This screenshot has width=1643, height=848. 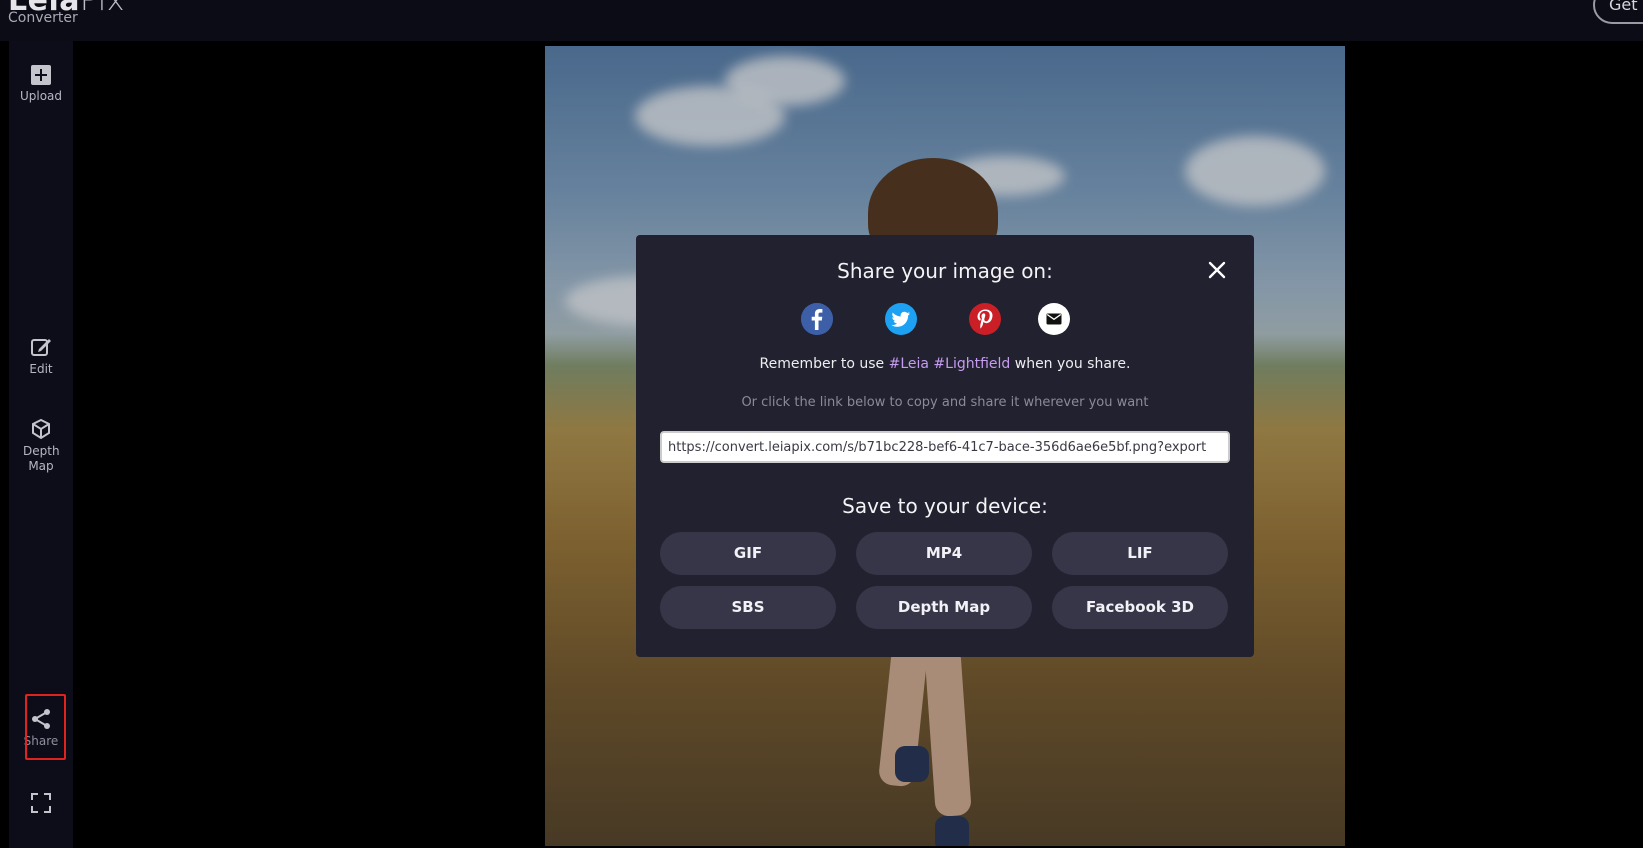 I want to click on save-facebook-3d-button: Facebook 3D, so click(x=1140, y=607).